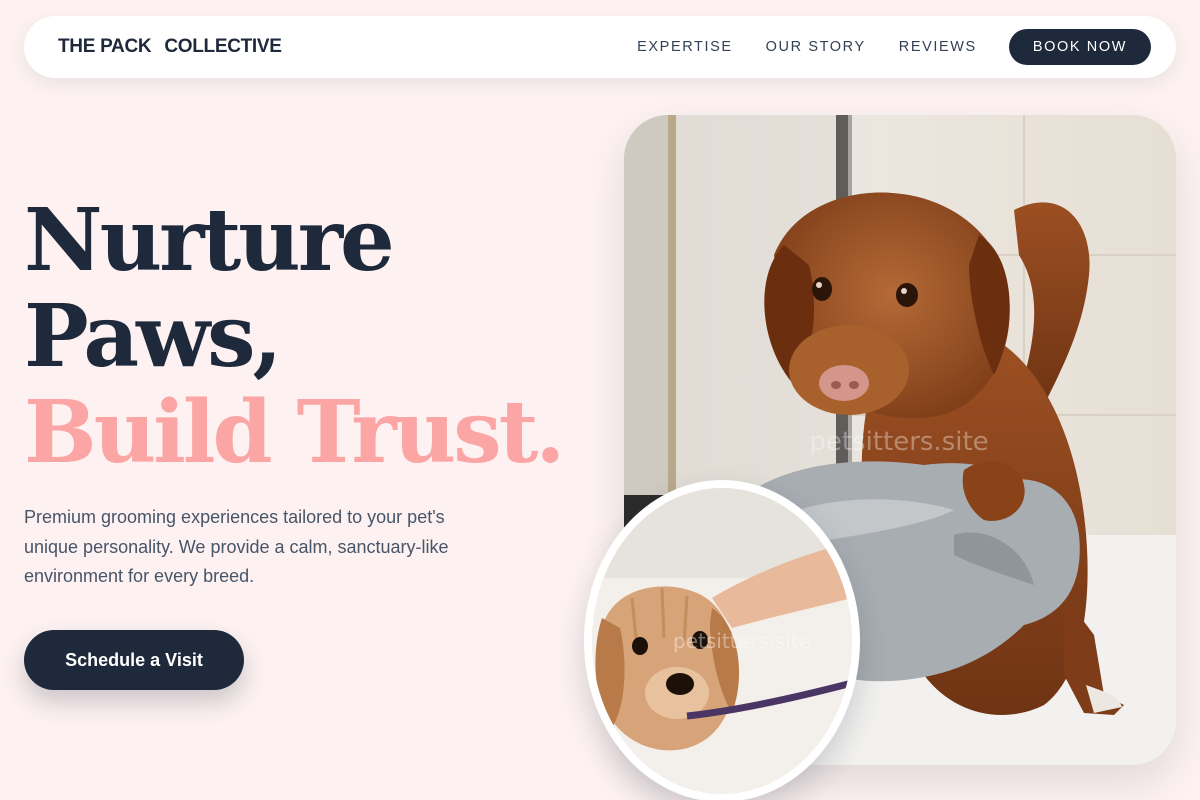  I want to click on book-now-button: BOOK NOW, so click(1079, 47).